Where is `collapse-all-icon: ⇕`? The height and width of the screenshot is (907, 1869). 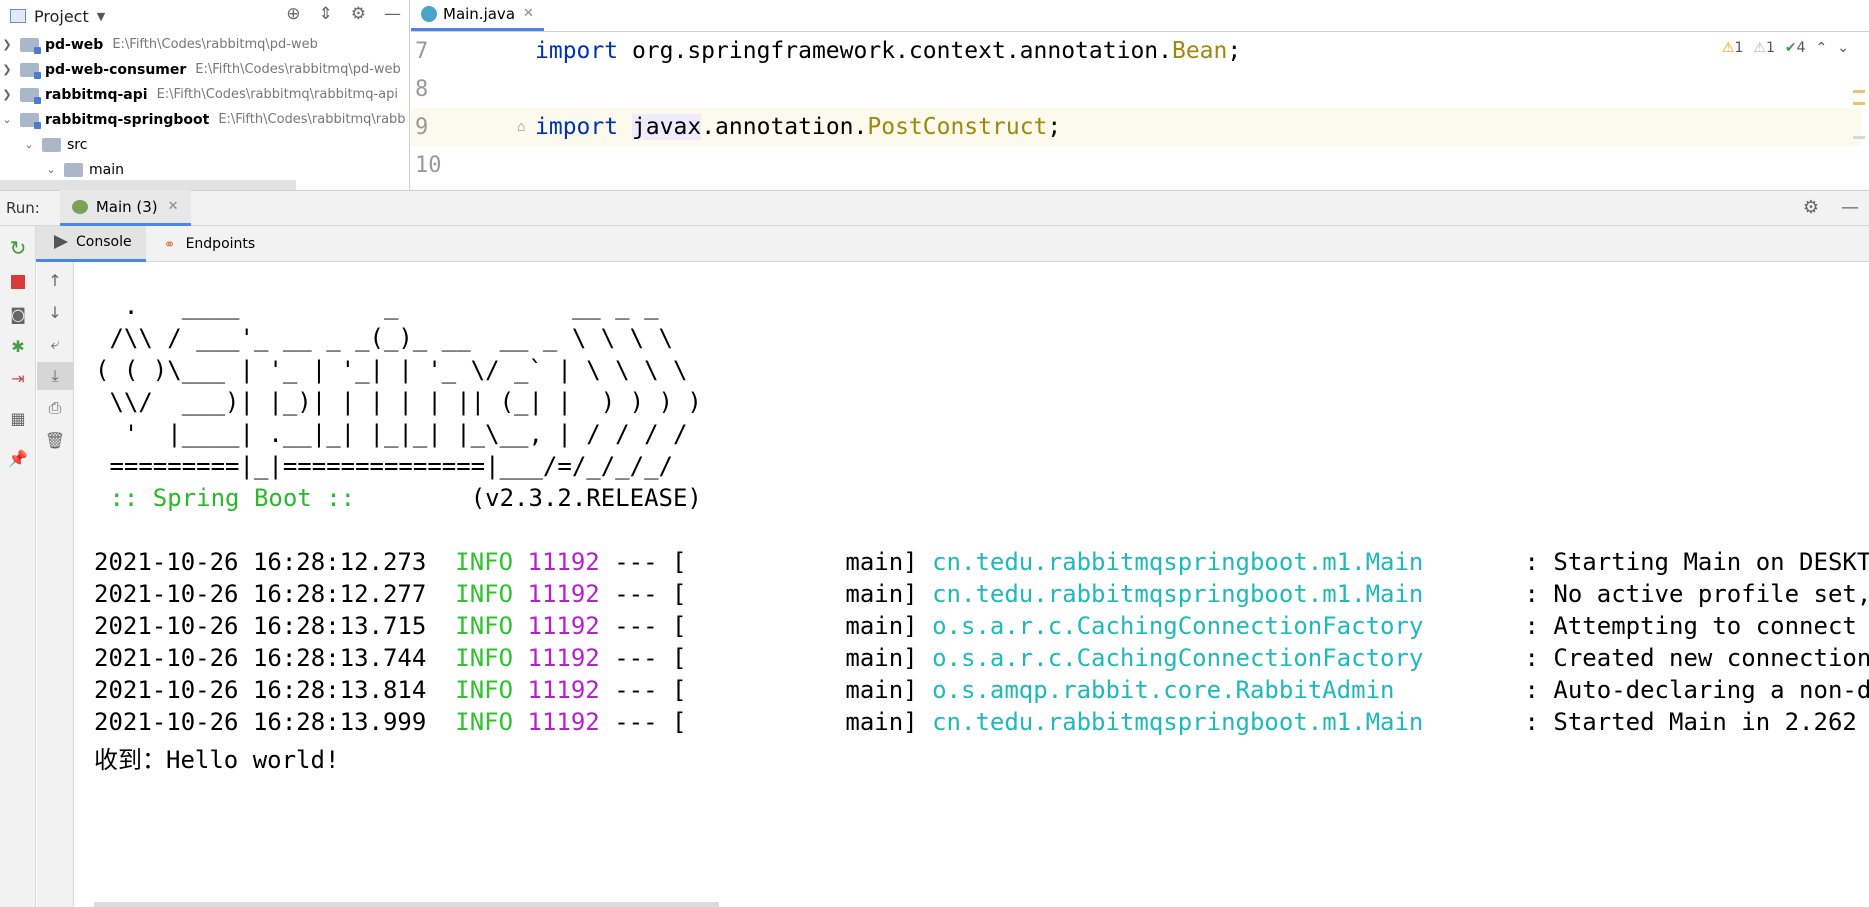 collapse-all-icon: ⇕ is located at coordinates (326, 14).